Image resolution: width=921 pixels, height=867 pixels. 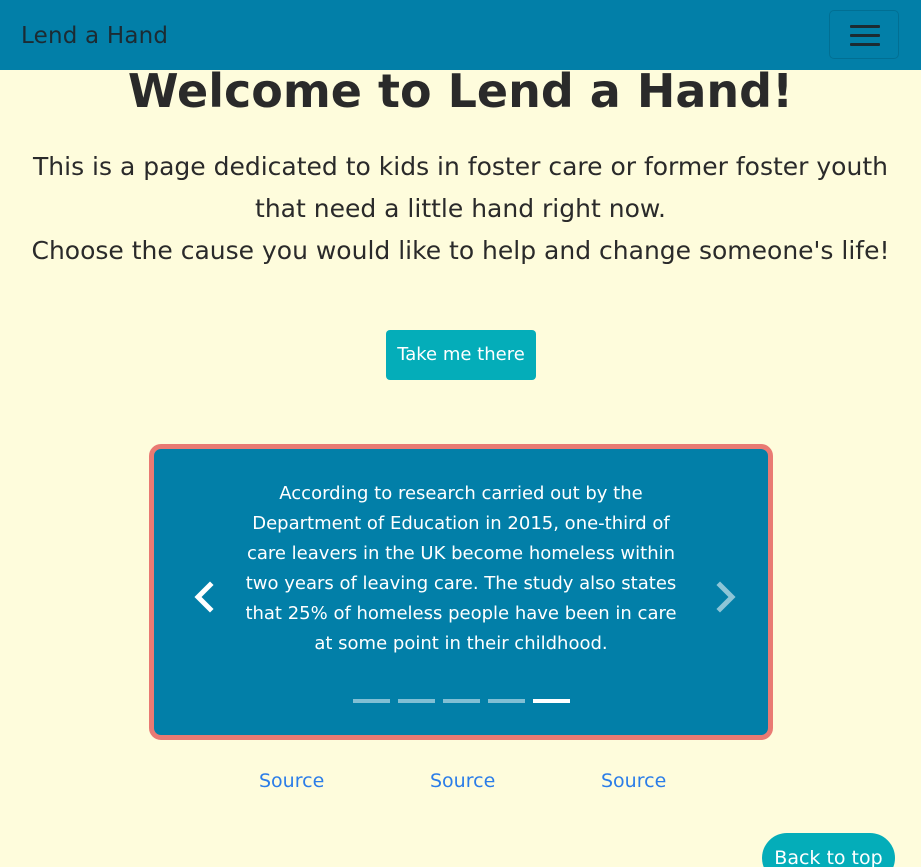 What do you see at coordinates (460, 91) in the screenshot?
I see `page-title: Welcome to Lend a Hand!` at bounding box center [460, 91].